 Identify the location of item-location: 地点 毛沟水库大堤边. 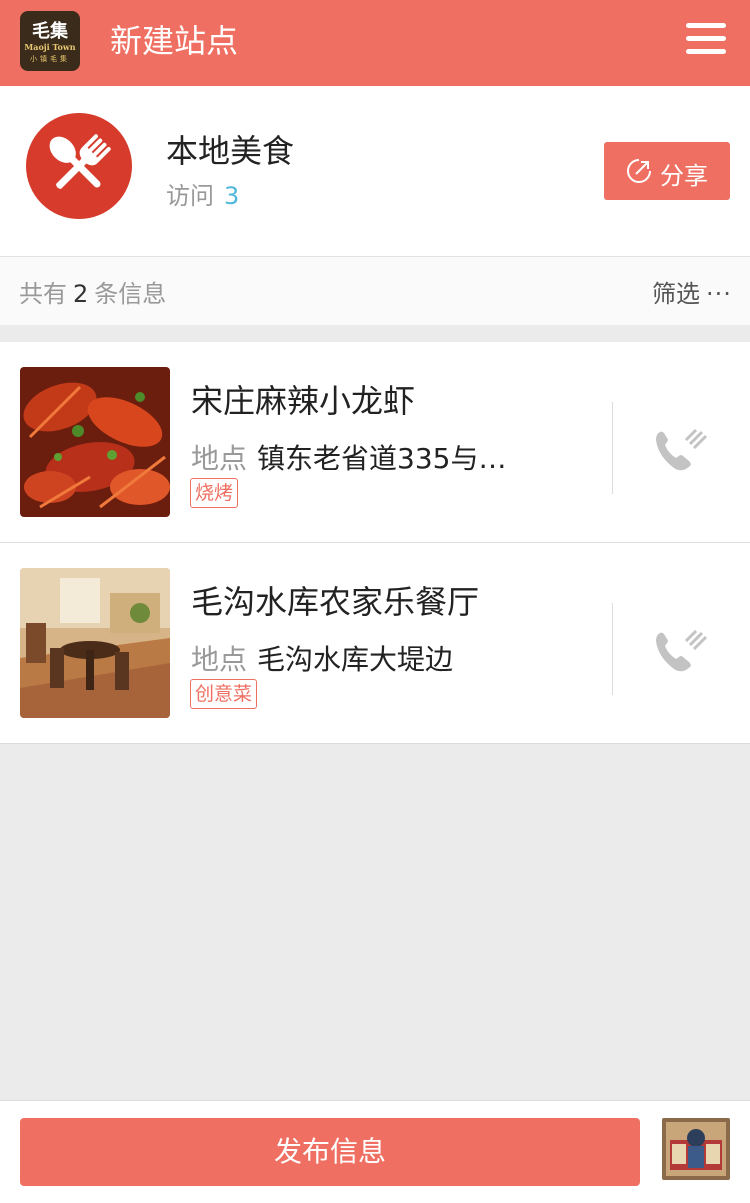
(322, 658).